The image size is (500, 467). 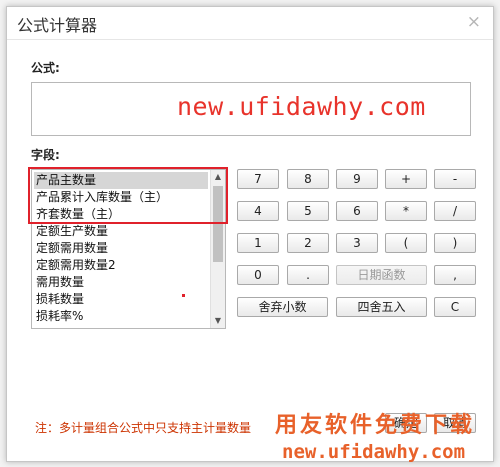 I want to click on watermark-title: 用友软件免费下载, so click(x=375, y=425).